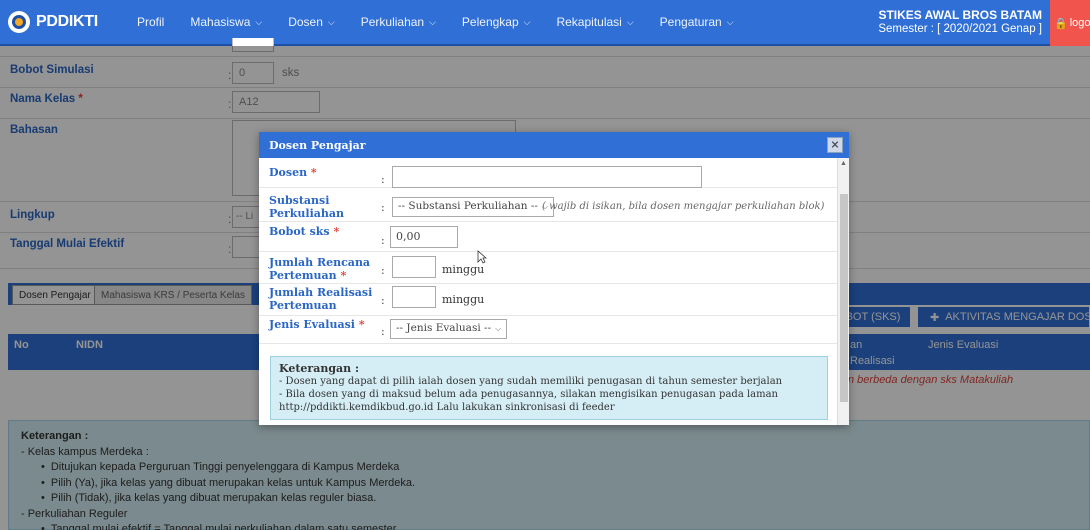 The image size is (1090, 530). Describe the element at coordinates (317, 145) in the screenshot. I see `modal-title: Dosen Pengajar` at that location.